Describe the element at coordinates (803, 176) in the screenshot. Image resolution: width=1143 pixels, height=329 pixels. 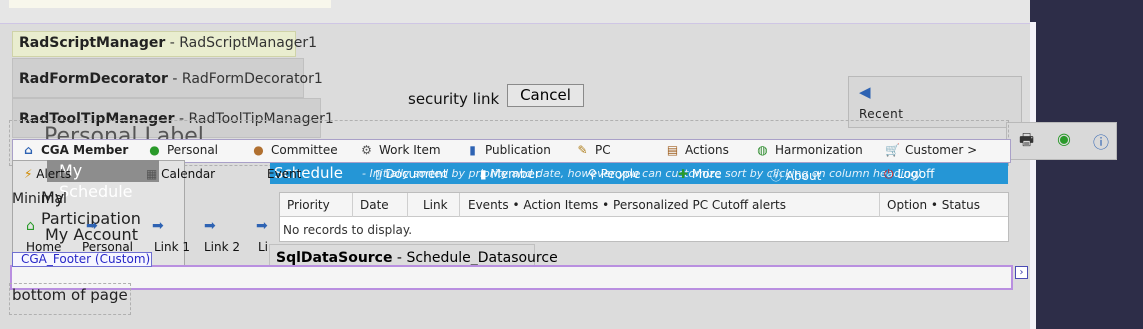
I see `submenu-label: About` at that location.